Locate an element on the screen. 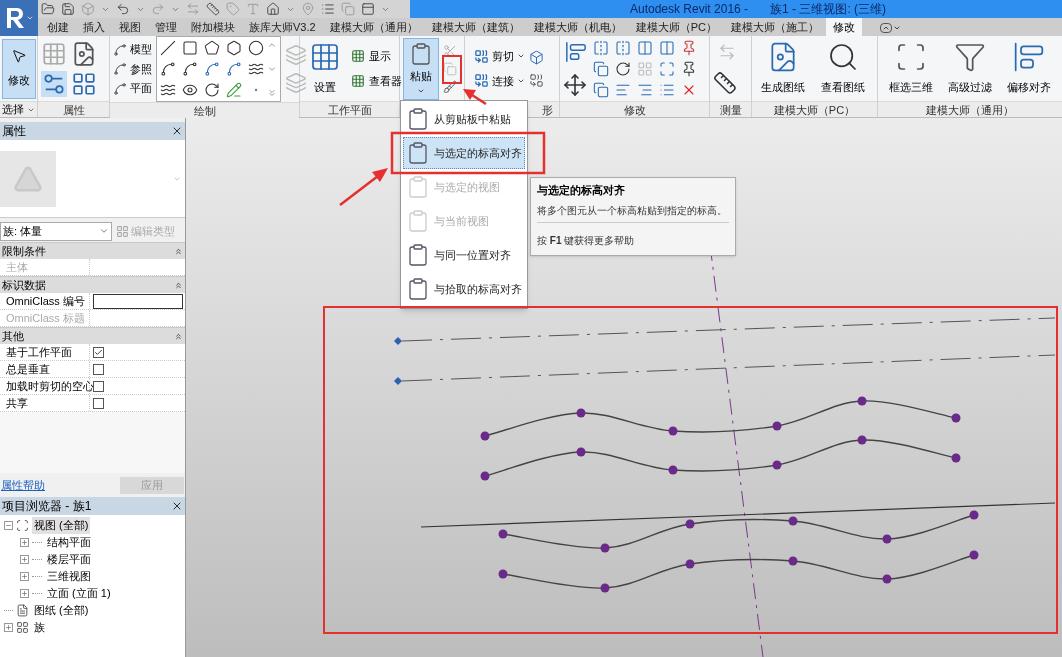 The height and width of the screenshot is (657, 1062). family-types-icon is located at coordinates (84, 83).